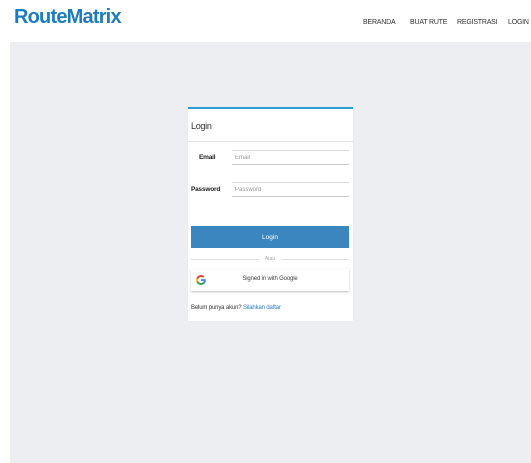 The height and width of the screenshot is (463, 531). Describe the element at coordinates (206, 189) in the screenshot. I see `password-label: Password` at that location.